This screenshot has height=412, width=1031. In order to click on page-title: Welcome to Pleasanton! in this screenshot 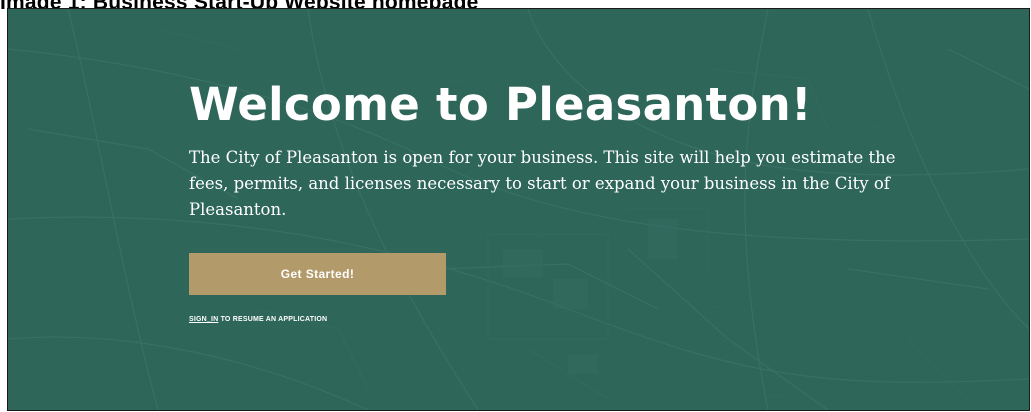, I will do `click(500, 104)`.